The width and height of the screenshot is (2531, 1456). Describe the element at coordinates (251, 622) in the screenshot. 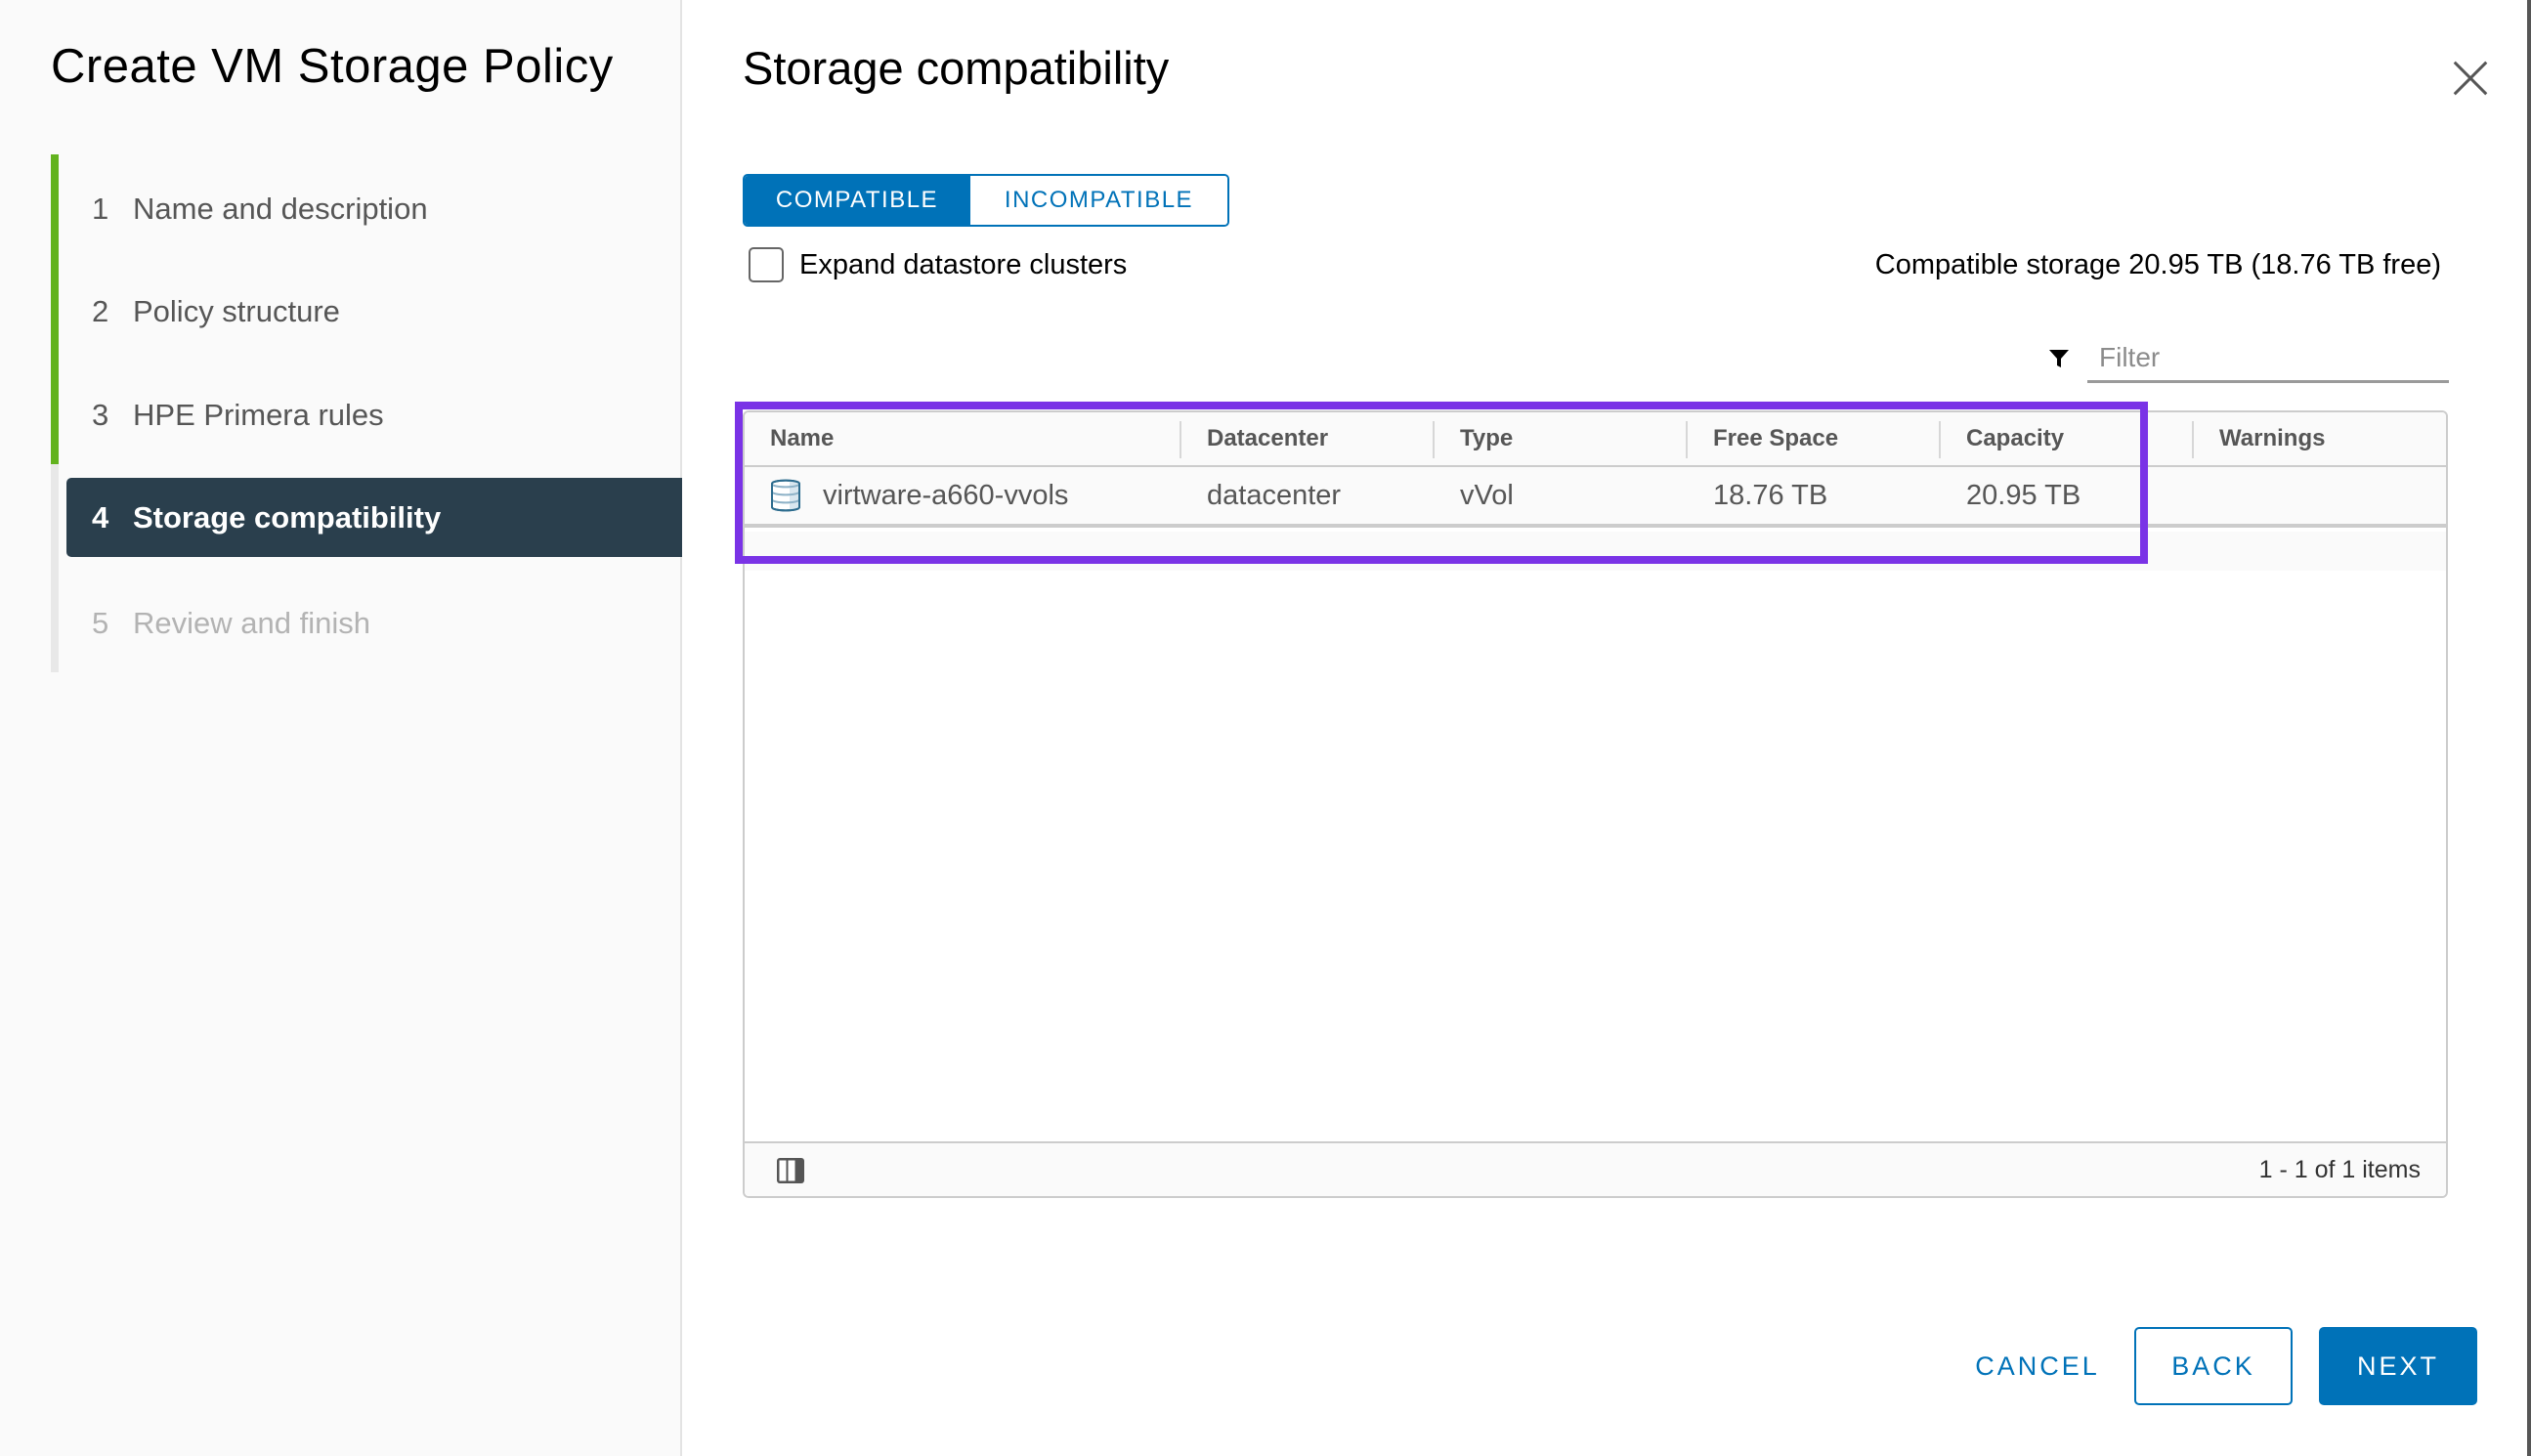

I see `step-label: Review and finish` at that location.